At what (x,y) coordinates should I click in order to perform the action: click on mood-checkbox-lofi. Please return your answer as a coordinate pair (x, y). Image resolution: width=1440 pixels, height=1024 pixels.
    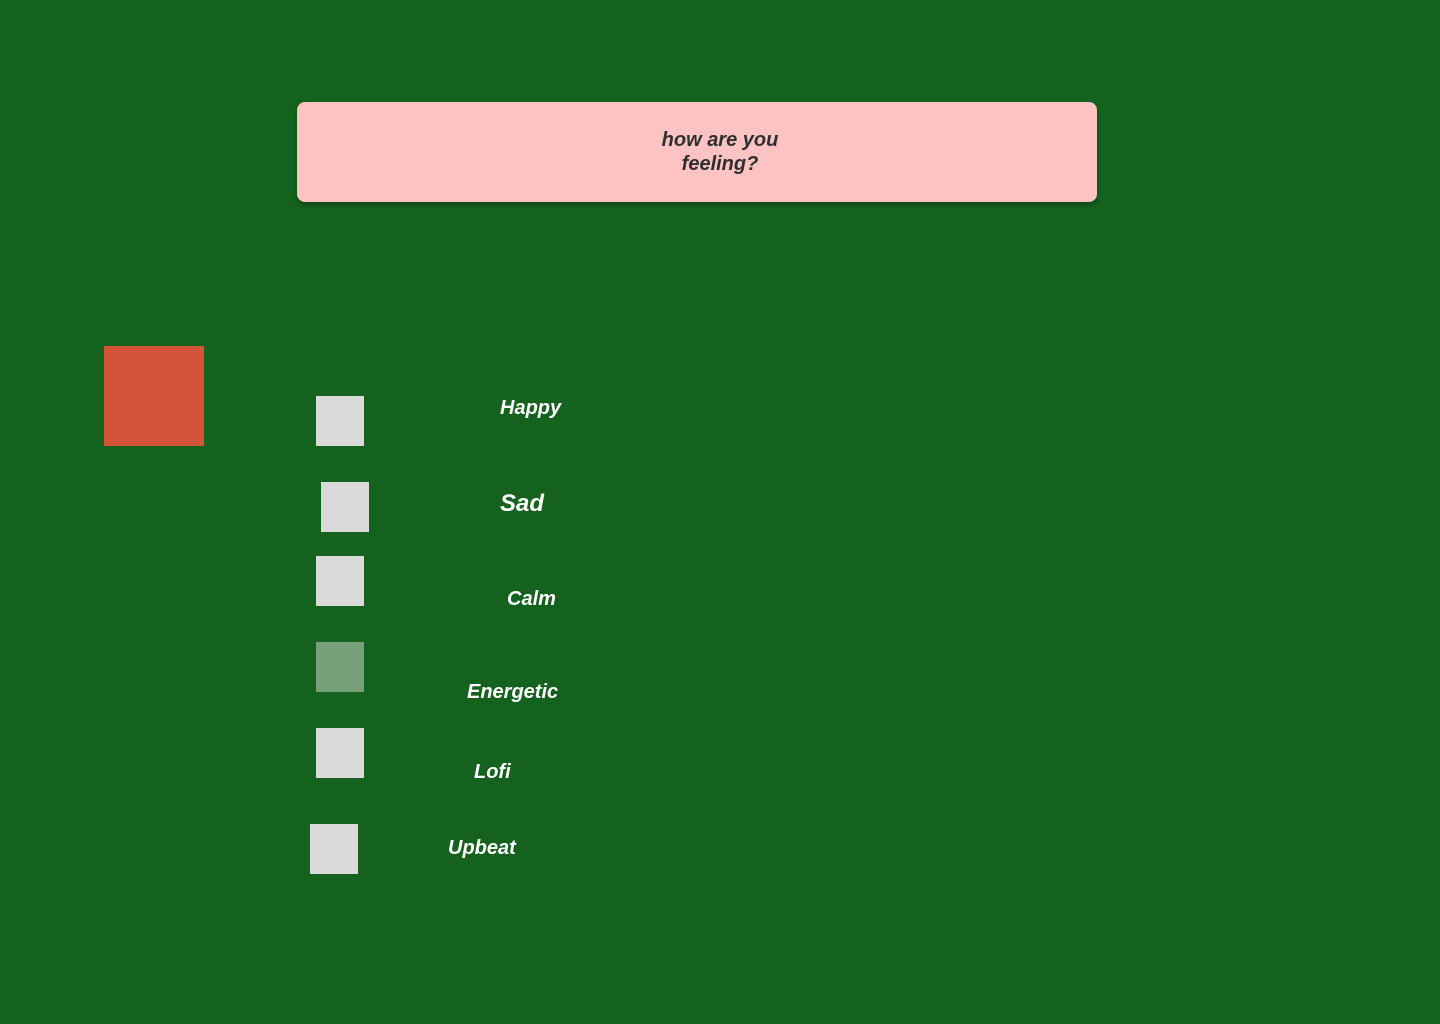
    Looking at the image, I should click on (340, 753).